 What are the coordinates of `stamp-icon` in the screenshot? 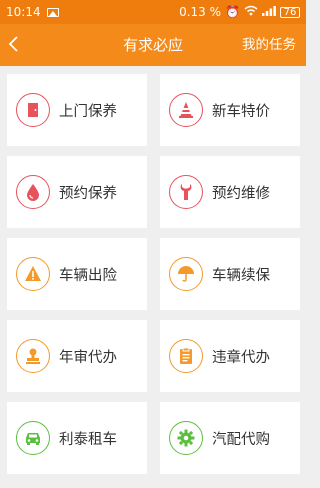 It's located at (33, 356).